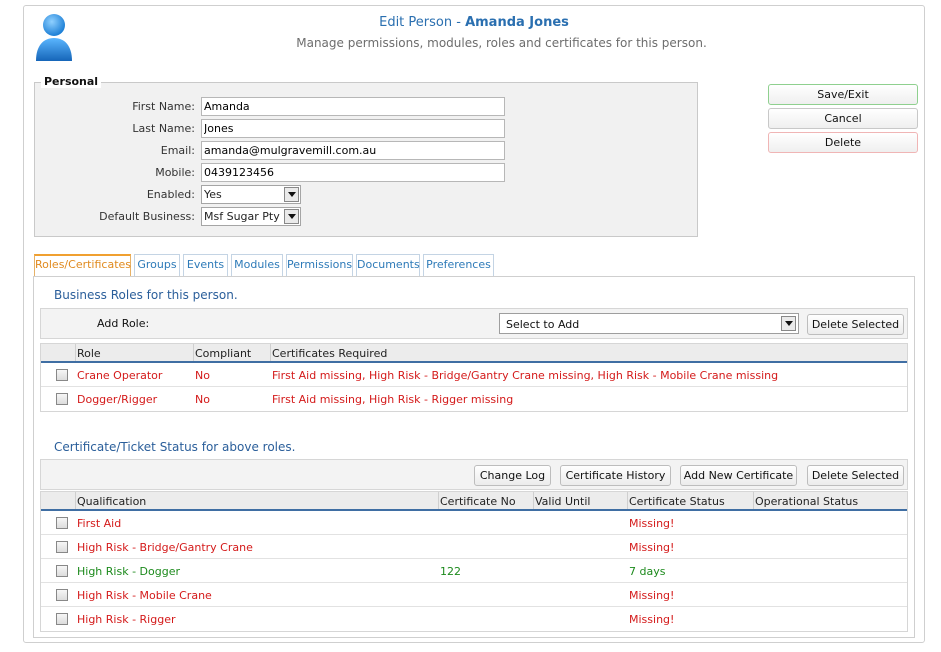  I want to click on col-compliant: Compliant, so click(223, 353).